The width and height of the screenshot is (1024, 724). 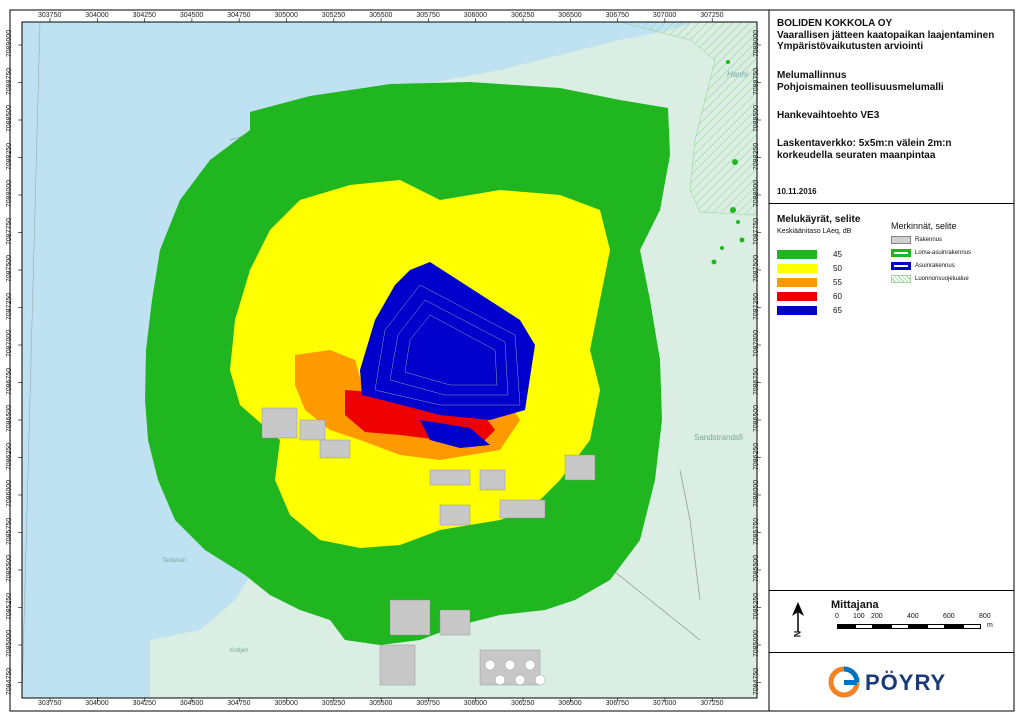 What do you see at coordinates (10, 418) in the screenshot?
I see `y-tick-label-left: 7086500` at bounding box center [10, 418].